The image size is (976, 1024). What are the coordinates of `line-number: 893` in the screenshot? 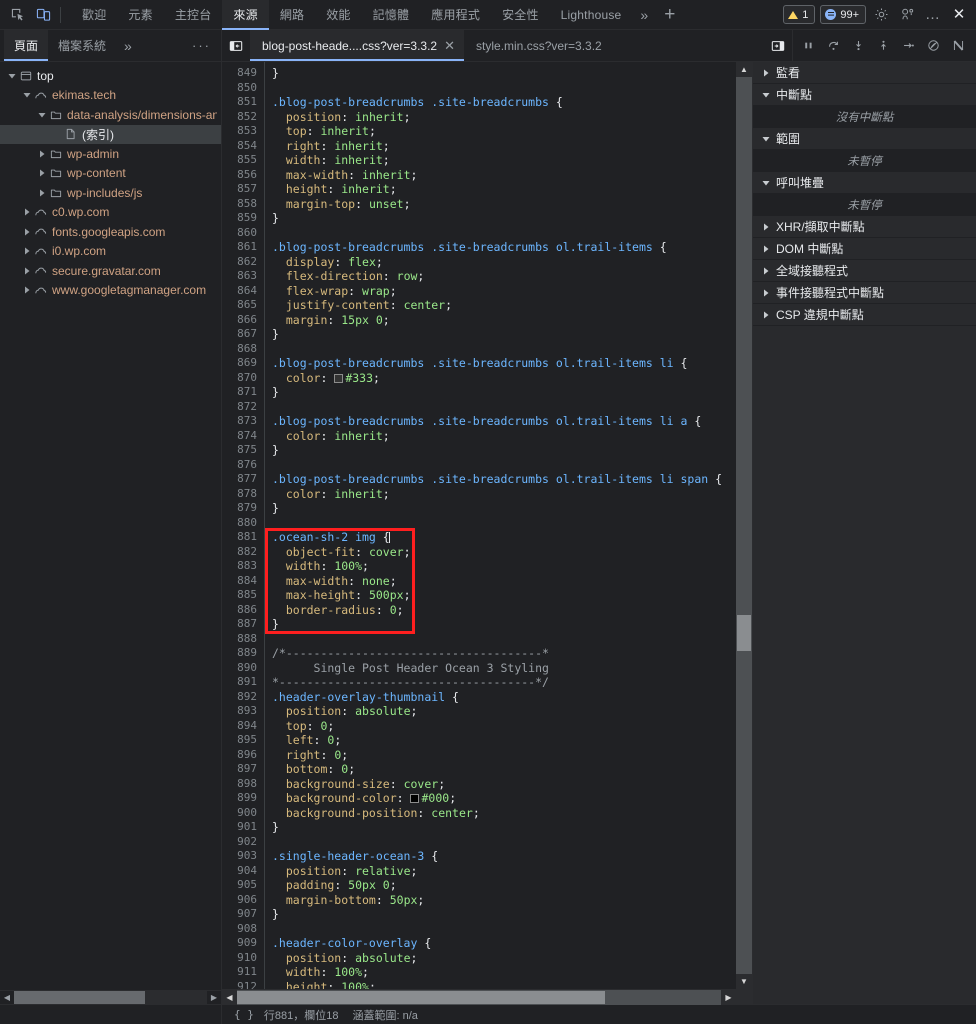 It's located at (243, 711).